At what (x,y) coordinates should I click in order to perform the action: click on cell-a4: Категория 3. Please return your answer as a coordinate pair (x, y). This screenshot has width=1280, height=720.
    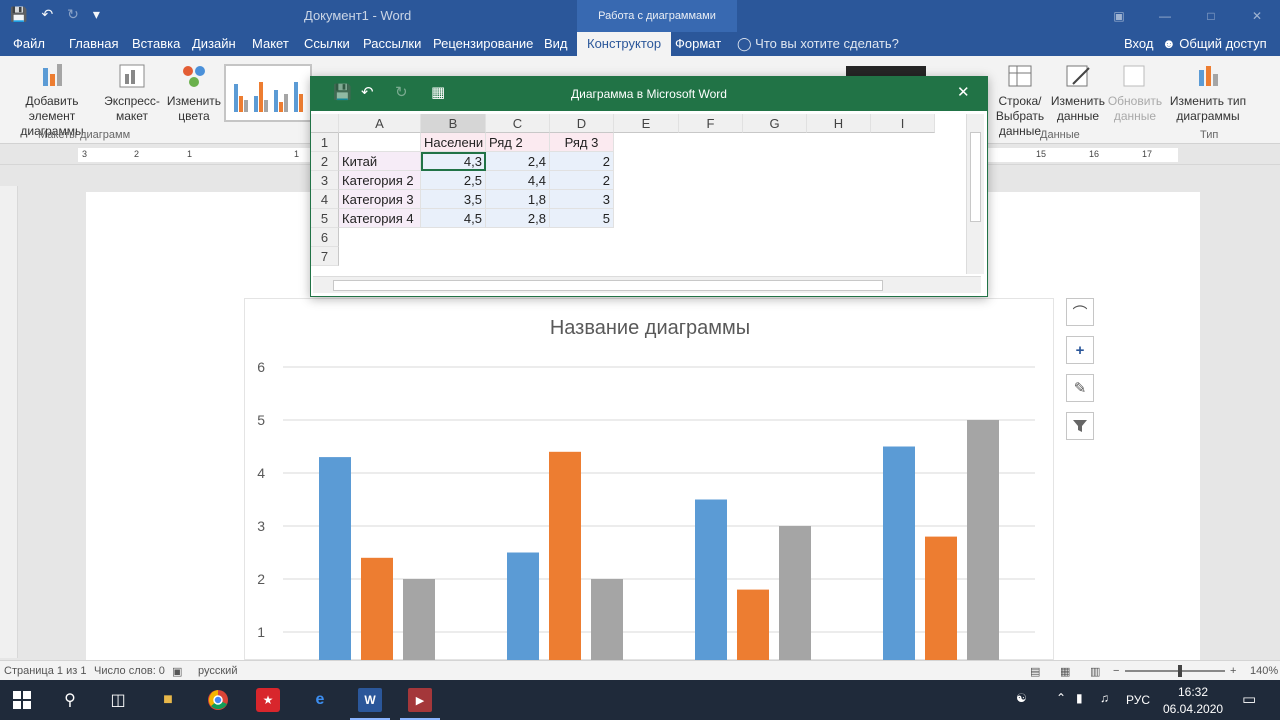
    Looking at the image, I should click on (380, 199).